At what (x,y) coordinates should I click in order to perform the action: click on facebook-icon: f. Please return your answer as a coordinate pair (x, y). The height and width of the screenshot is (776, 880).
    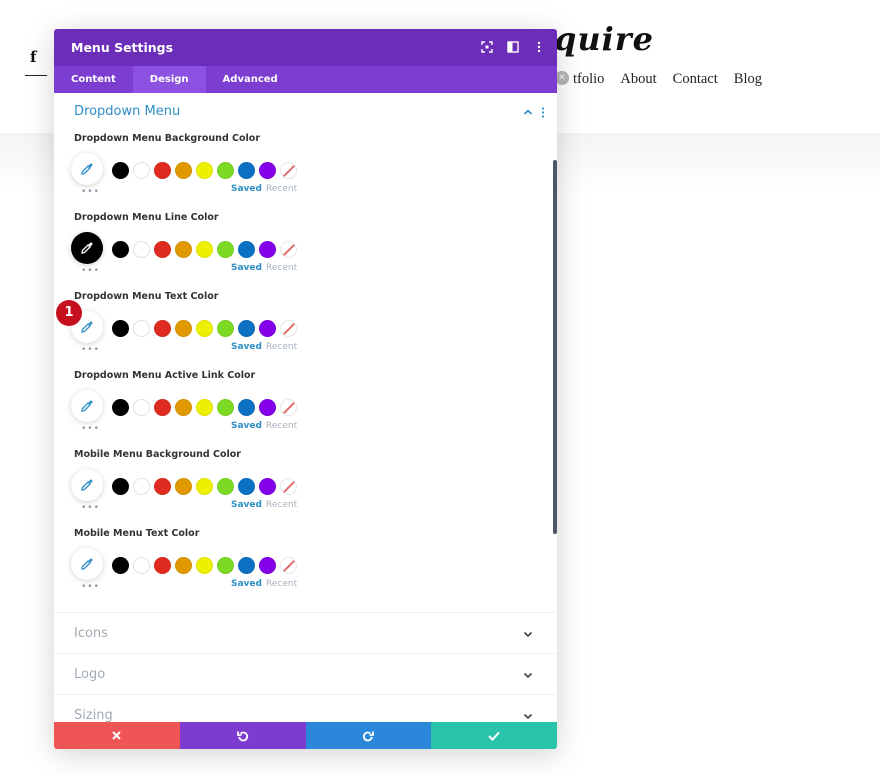
    Looking at the image, I should click on (33, 57).